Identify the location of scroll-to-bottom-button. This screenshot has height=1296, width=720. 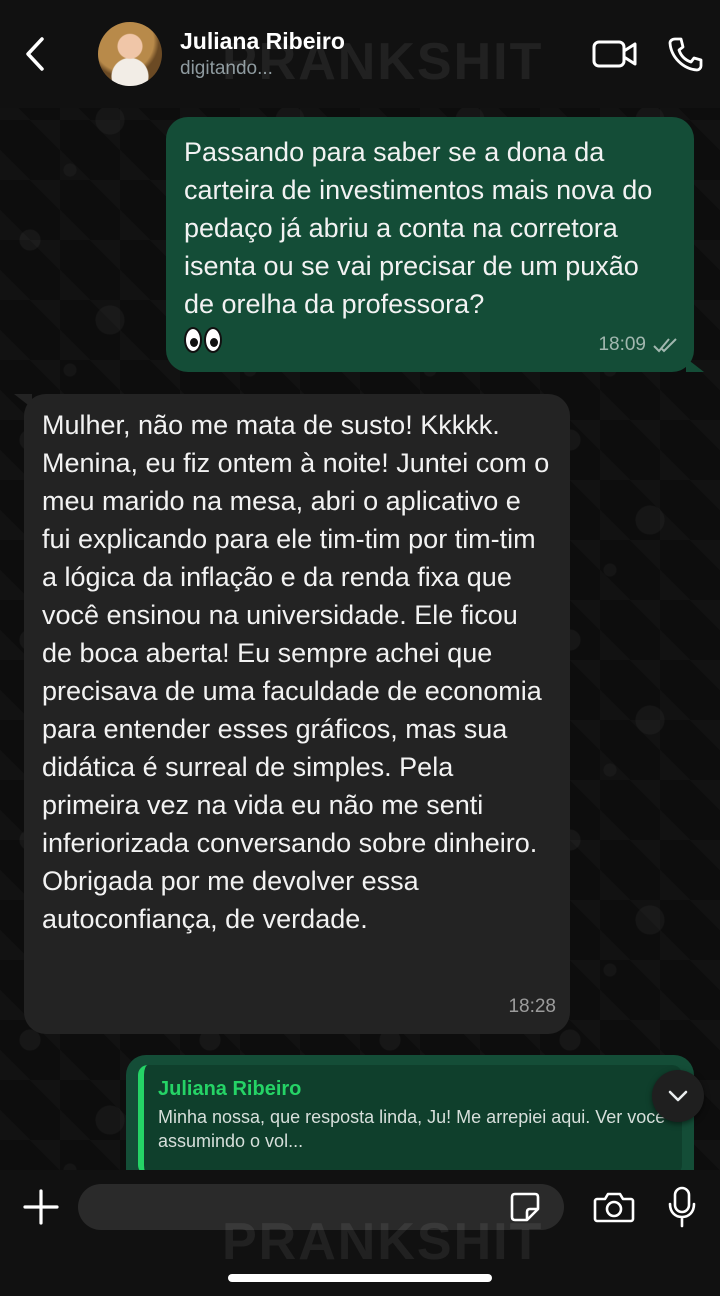
(678, 1096).